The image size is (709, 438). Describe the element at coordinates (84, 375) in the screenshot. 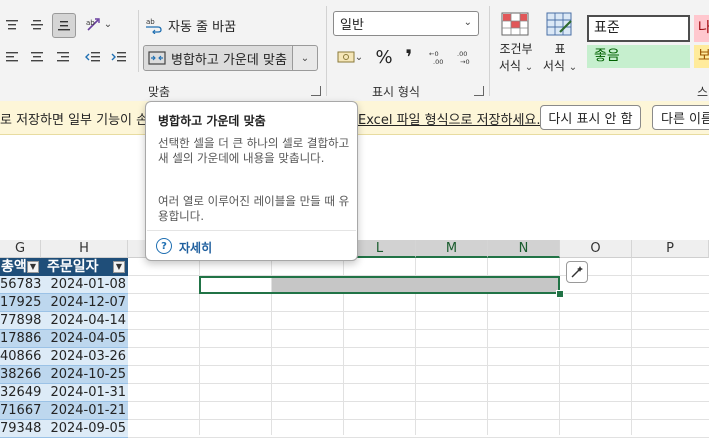

I see `table-cell-order-date: 2024-10-25` at that location.